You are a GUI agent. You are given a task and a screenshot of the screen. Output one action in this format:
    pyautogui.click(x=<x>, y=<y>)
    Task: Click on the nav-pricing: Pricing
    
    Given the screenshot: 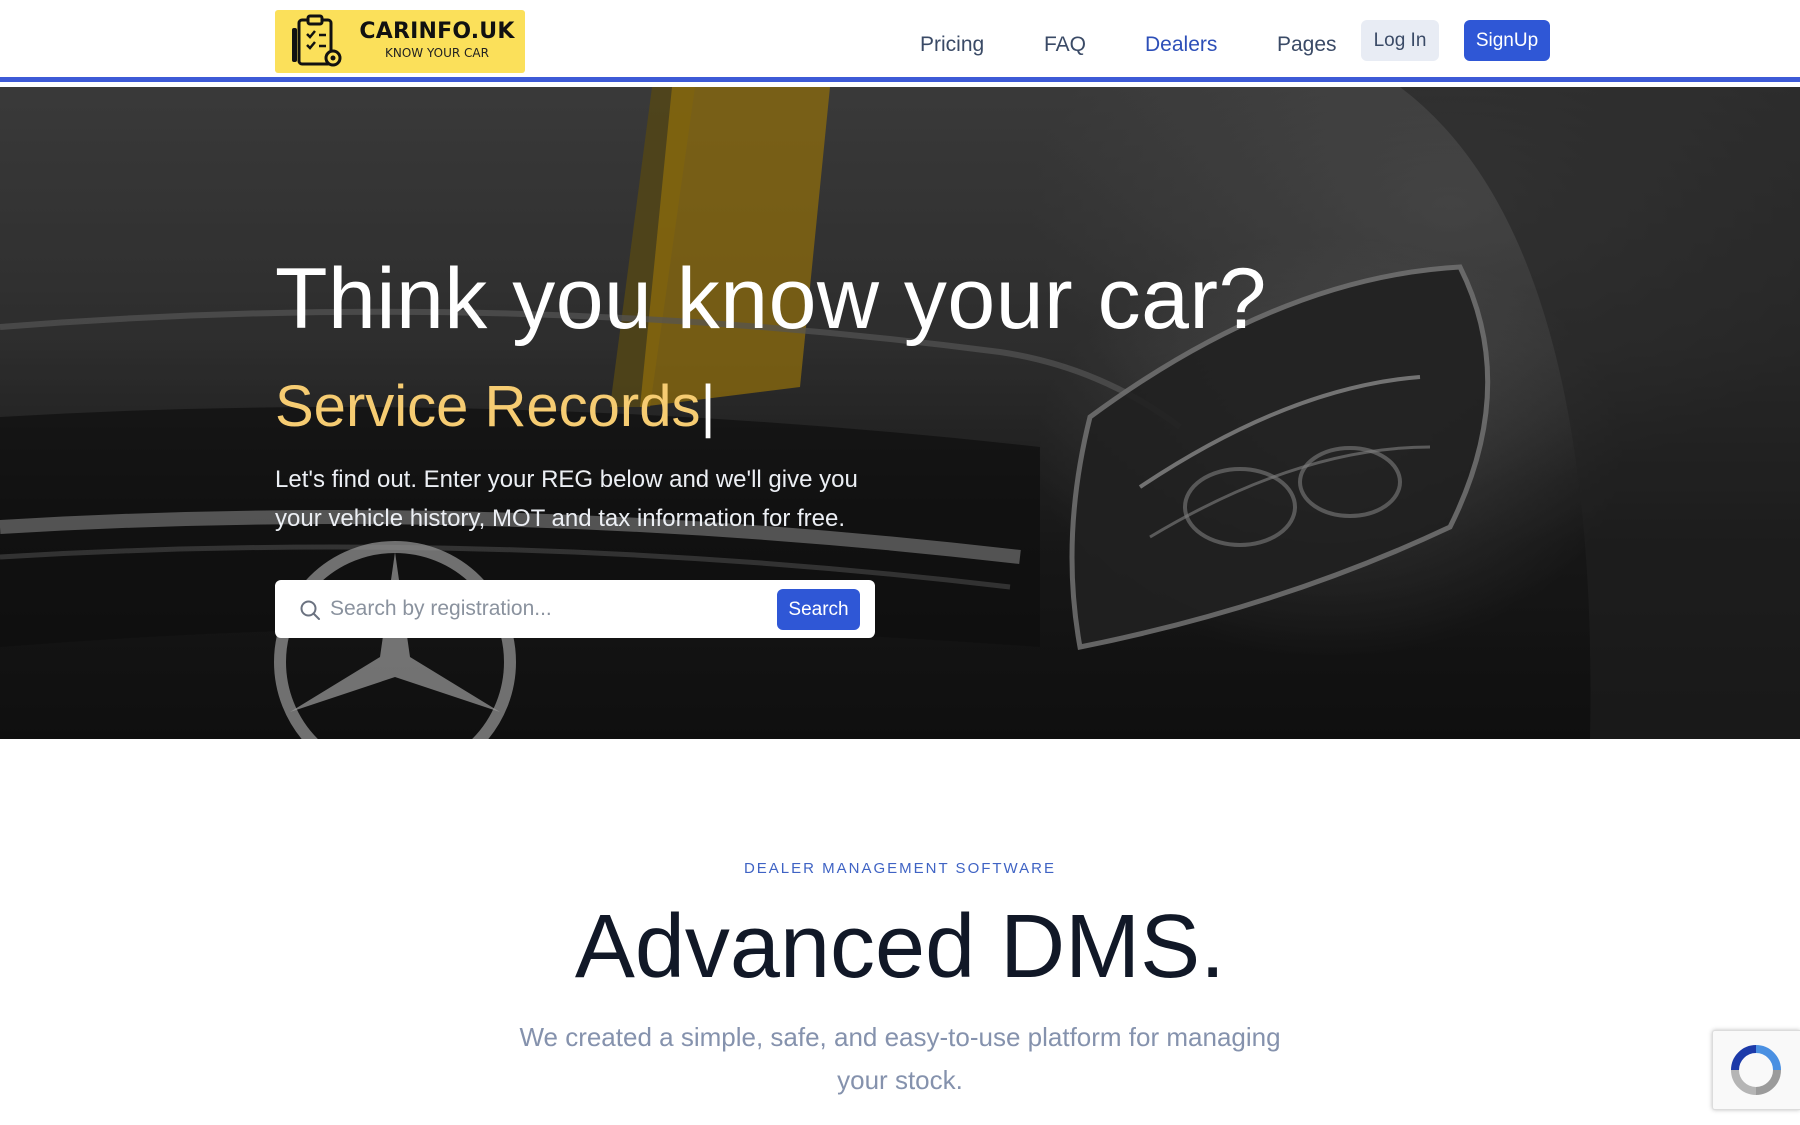 What is the action you would take?
    pyautogui.click(x=952, y=45)
    